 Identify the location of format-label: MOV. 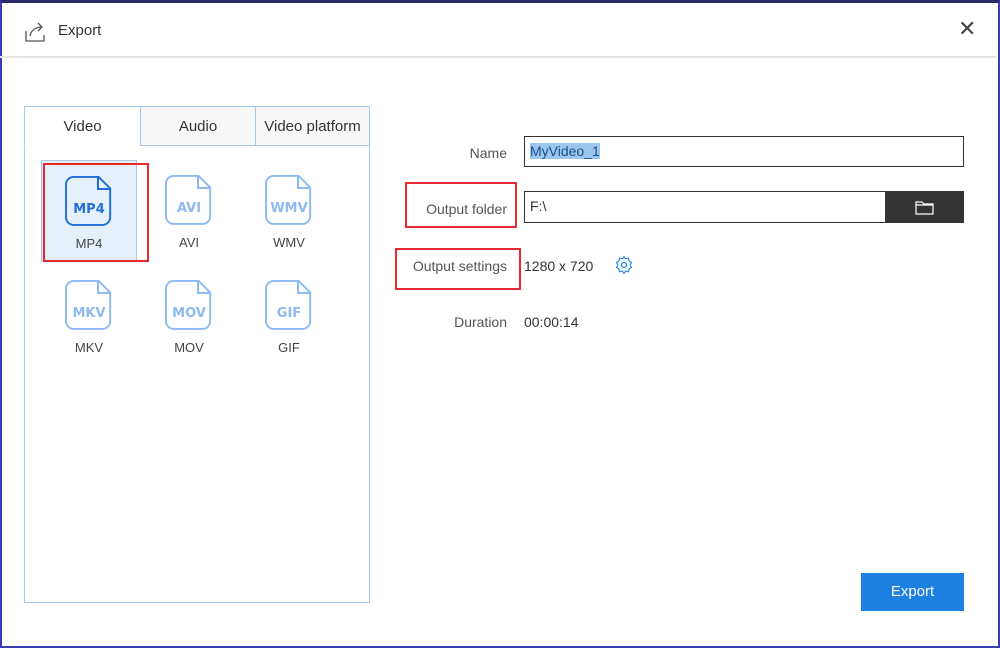
(189, 347).